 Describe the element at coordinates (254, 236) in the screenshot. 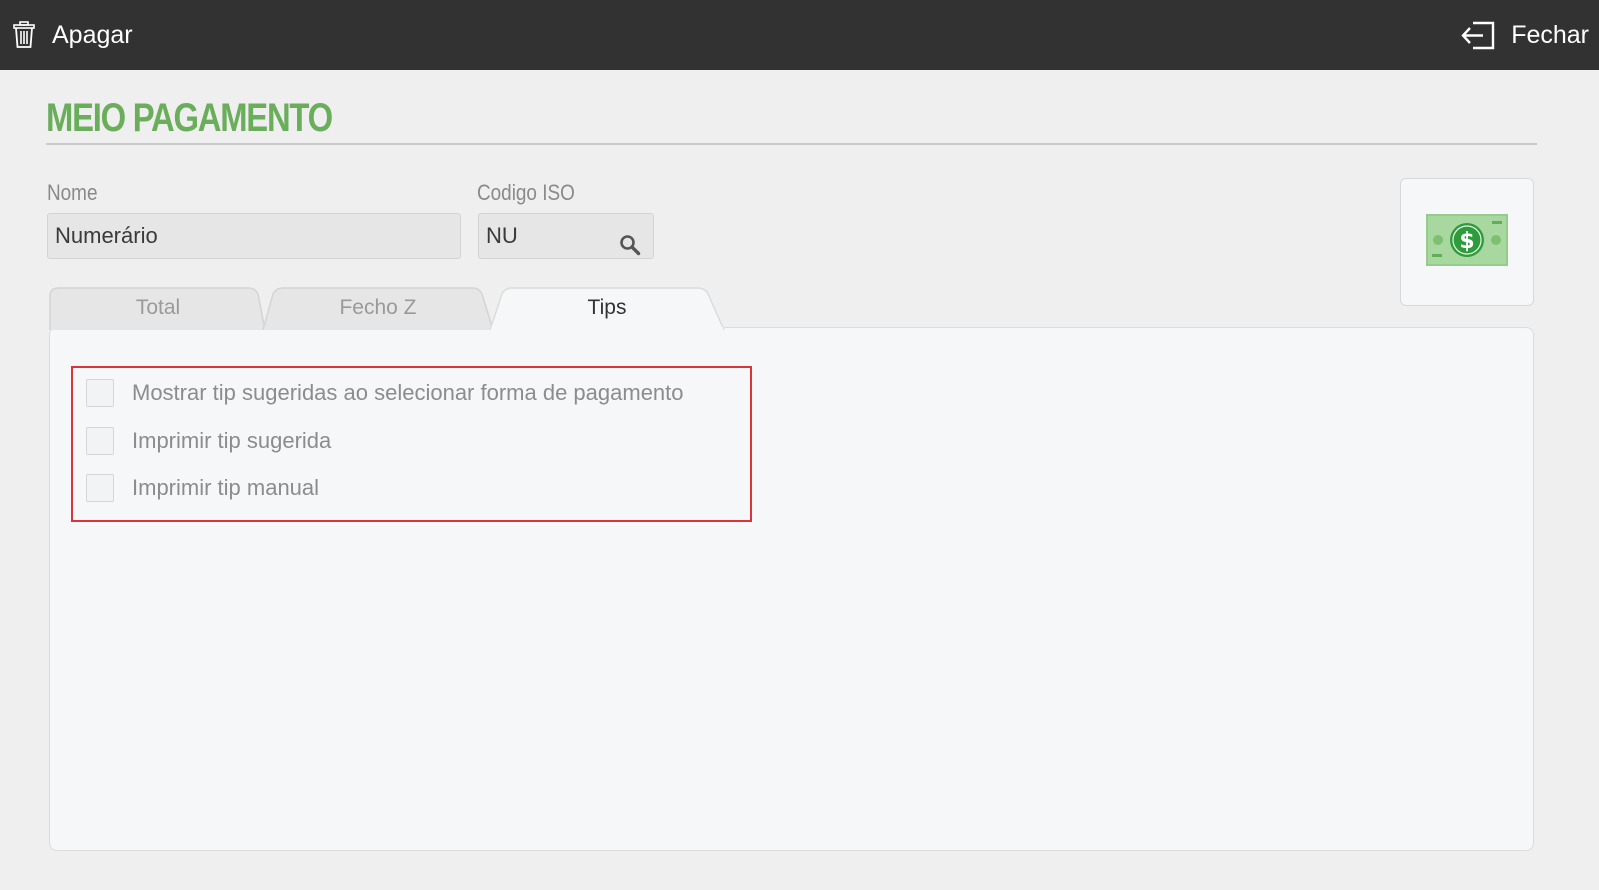

I see `name-field: Numerário` at that location.